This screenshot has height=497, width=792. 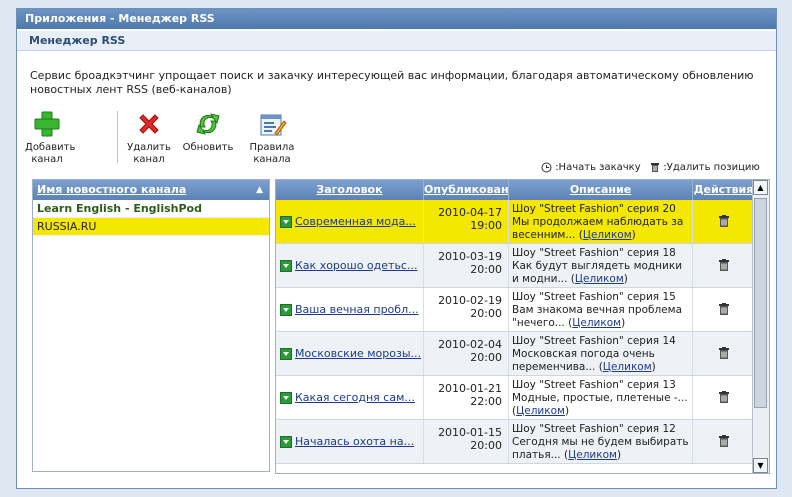 What do you see at coordinates (151, 209) in the screenshot?
I see `feed-item: Learn English - EnglishPod` at bounding box center [151, 209].